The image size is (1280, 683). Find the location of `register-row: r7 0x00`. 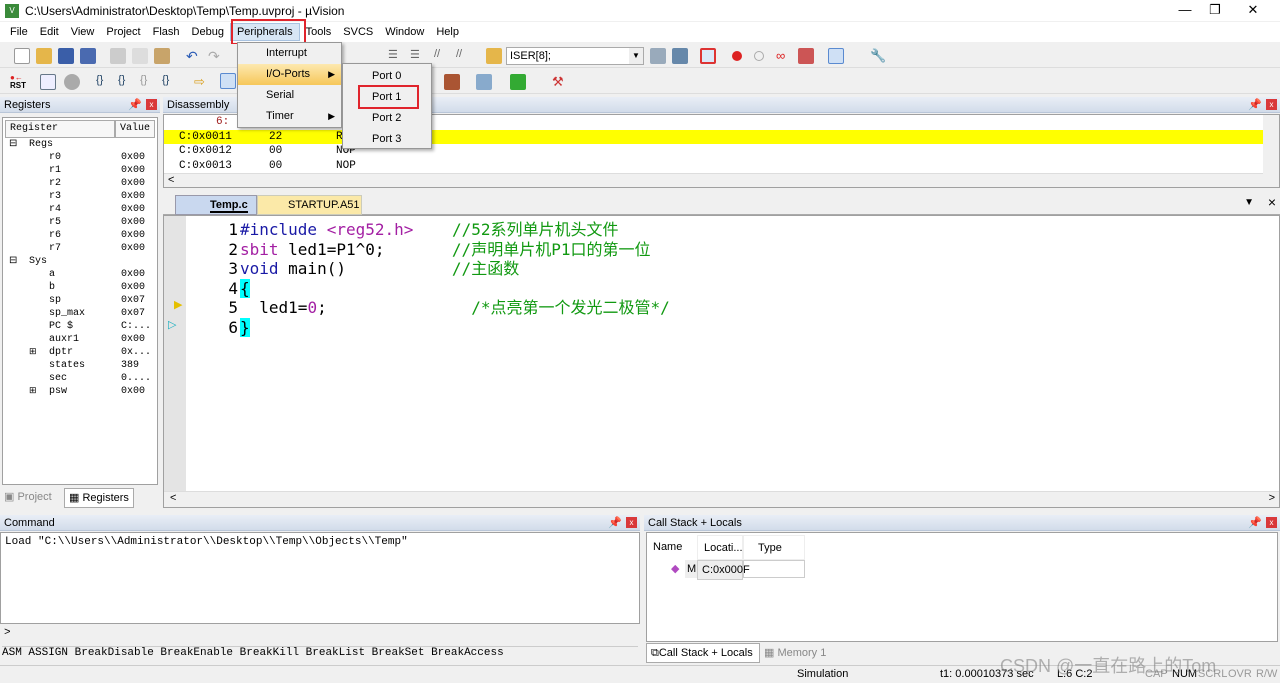

register-row: r7 0x00 is located at coordinates (80, 248).